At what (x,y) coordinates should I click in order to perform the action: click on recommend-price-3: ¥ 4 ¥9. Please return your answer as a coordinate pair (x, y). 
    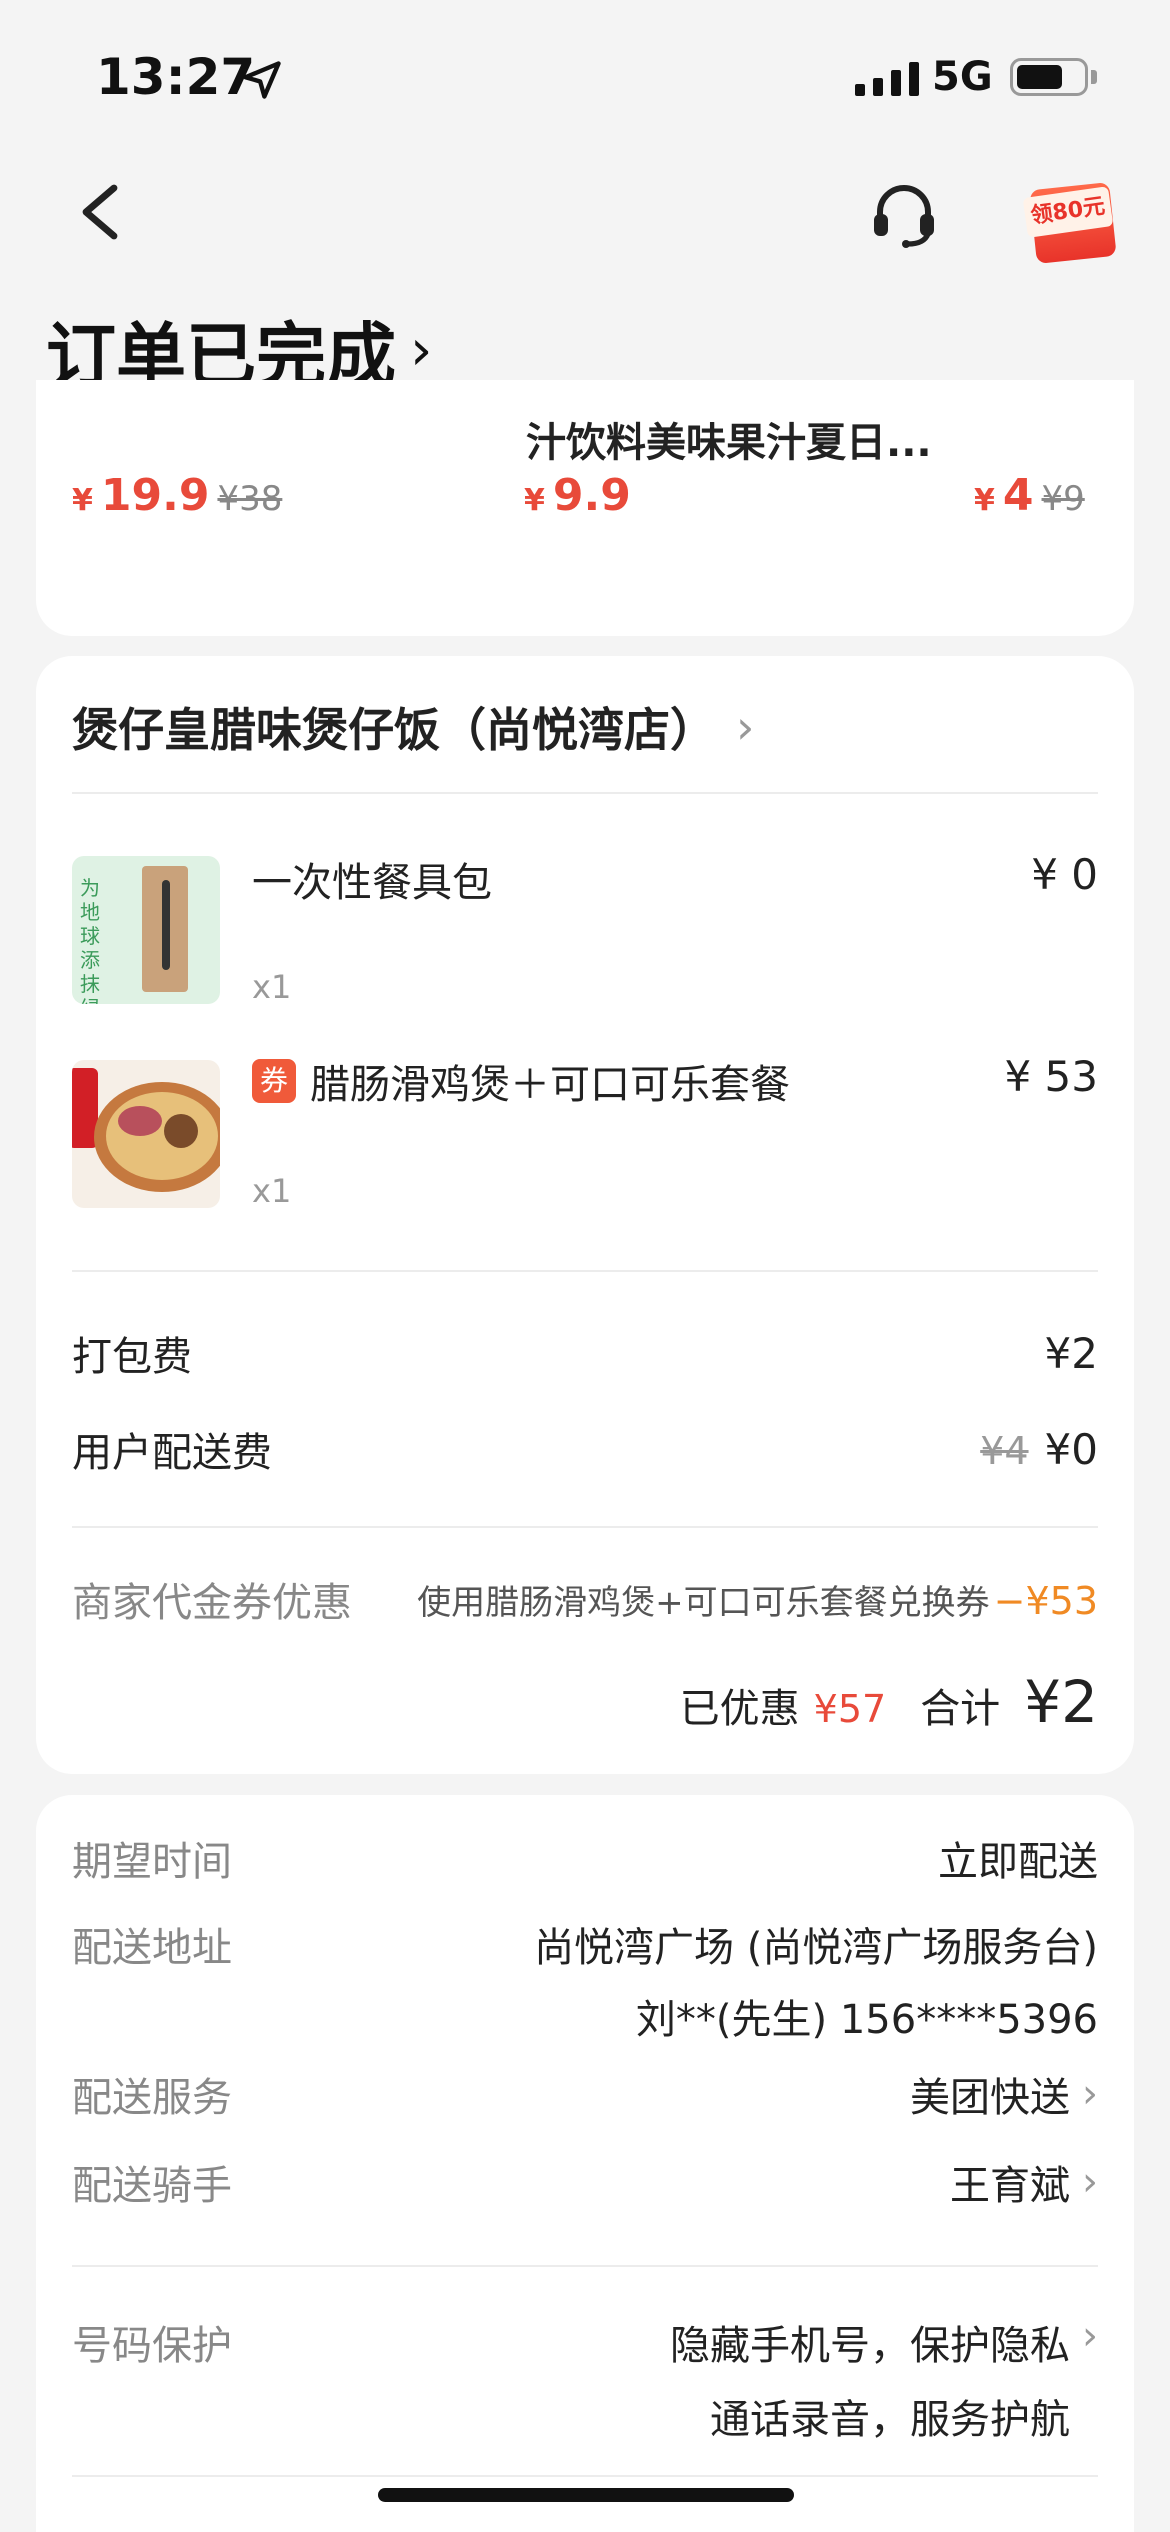
    Looking at the image, I should click on (1029, 495).